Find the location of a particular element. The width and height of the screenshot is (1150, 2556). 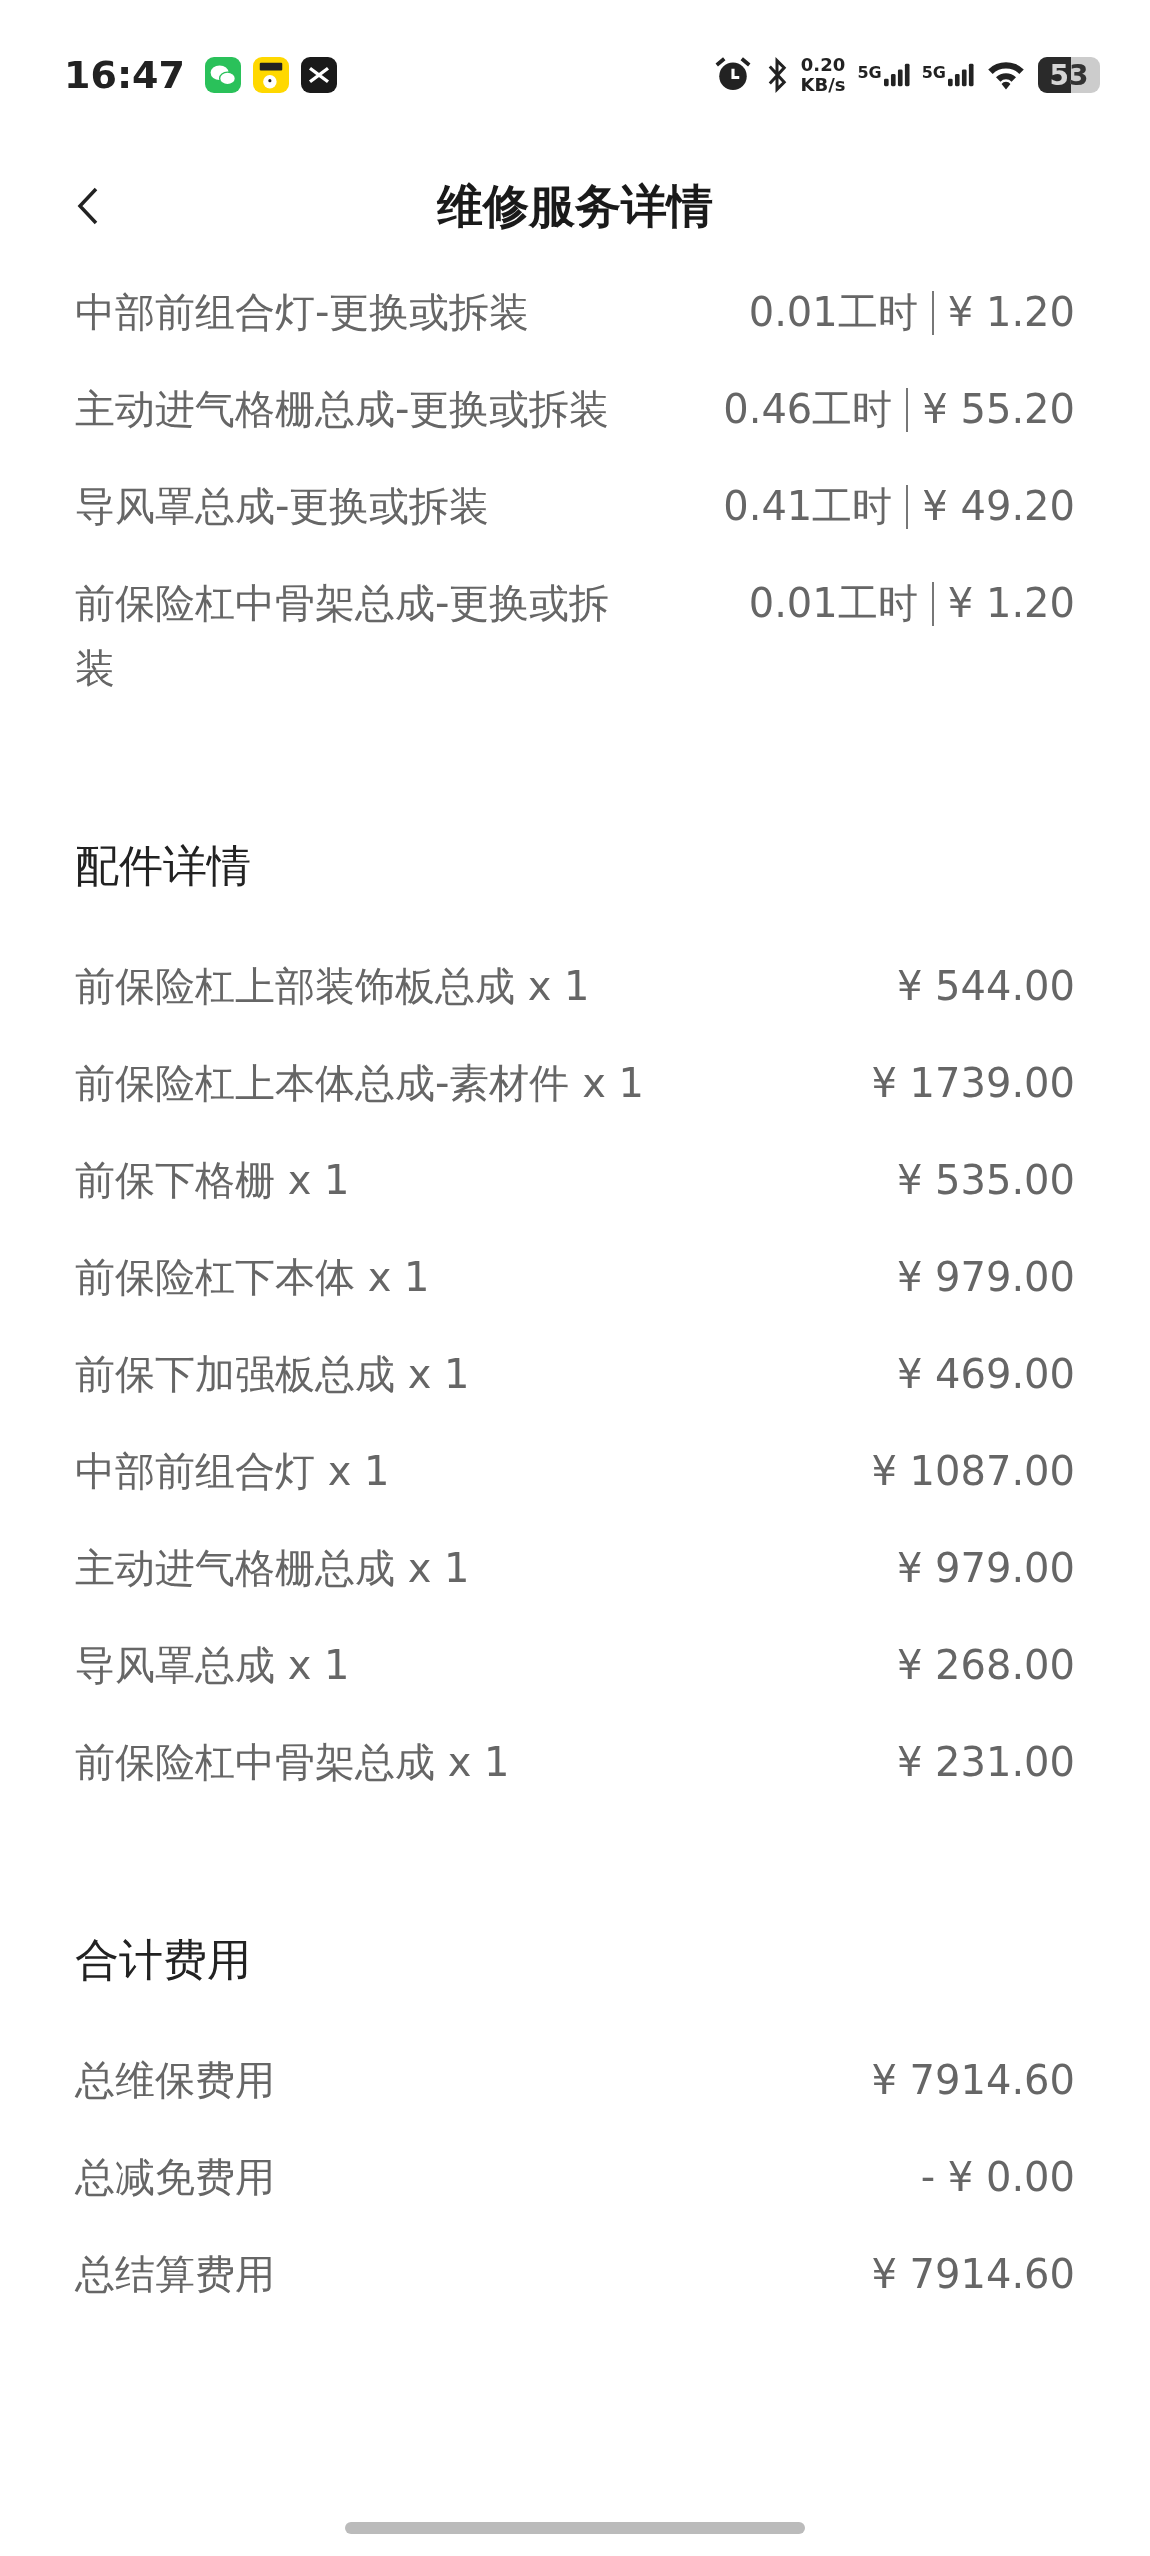

item-name: 前保险杠下本体 x 1 is located at coordinates (252, 1277).